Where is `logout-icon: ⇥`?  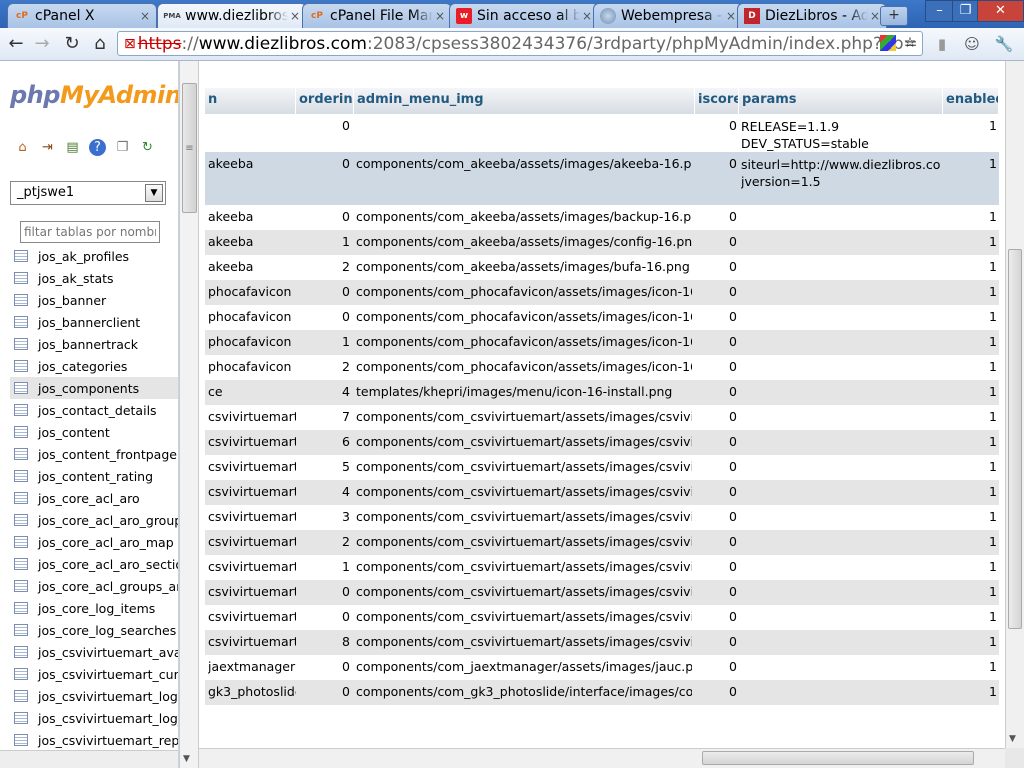
logout-icon: ⇥ is located at coordinates (47, 147).